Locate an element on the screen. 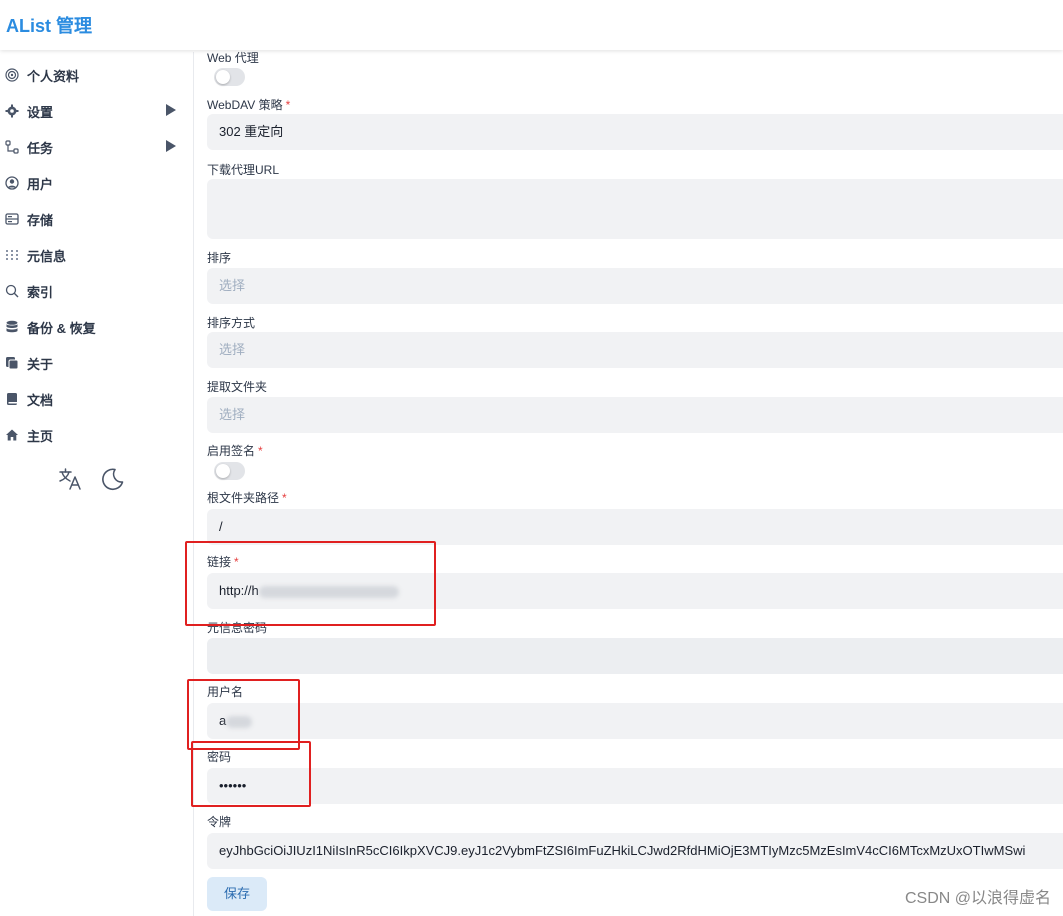  copy-icon is located at coordinates (12, 363).